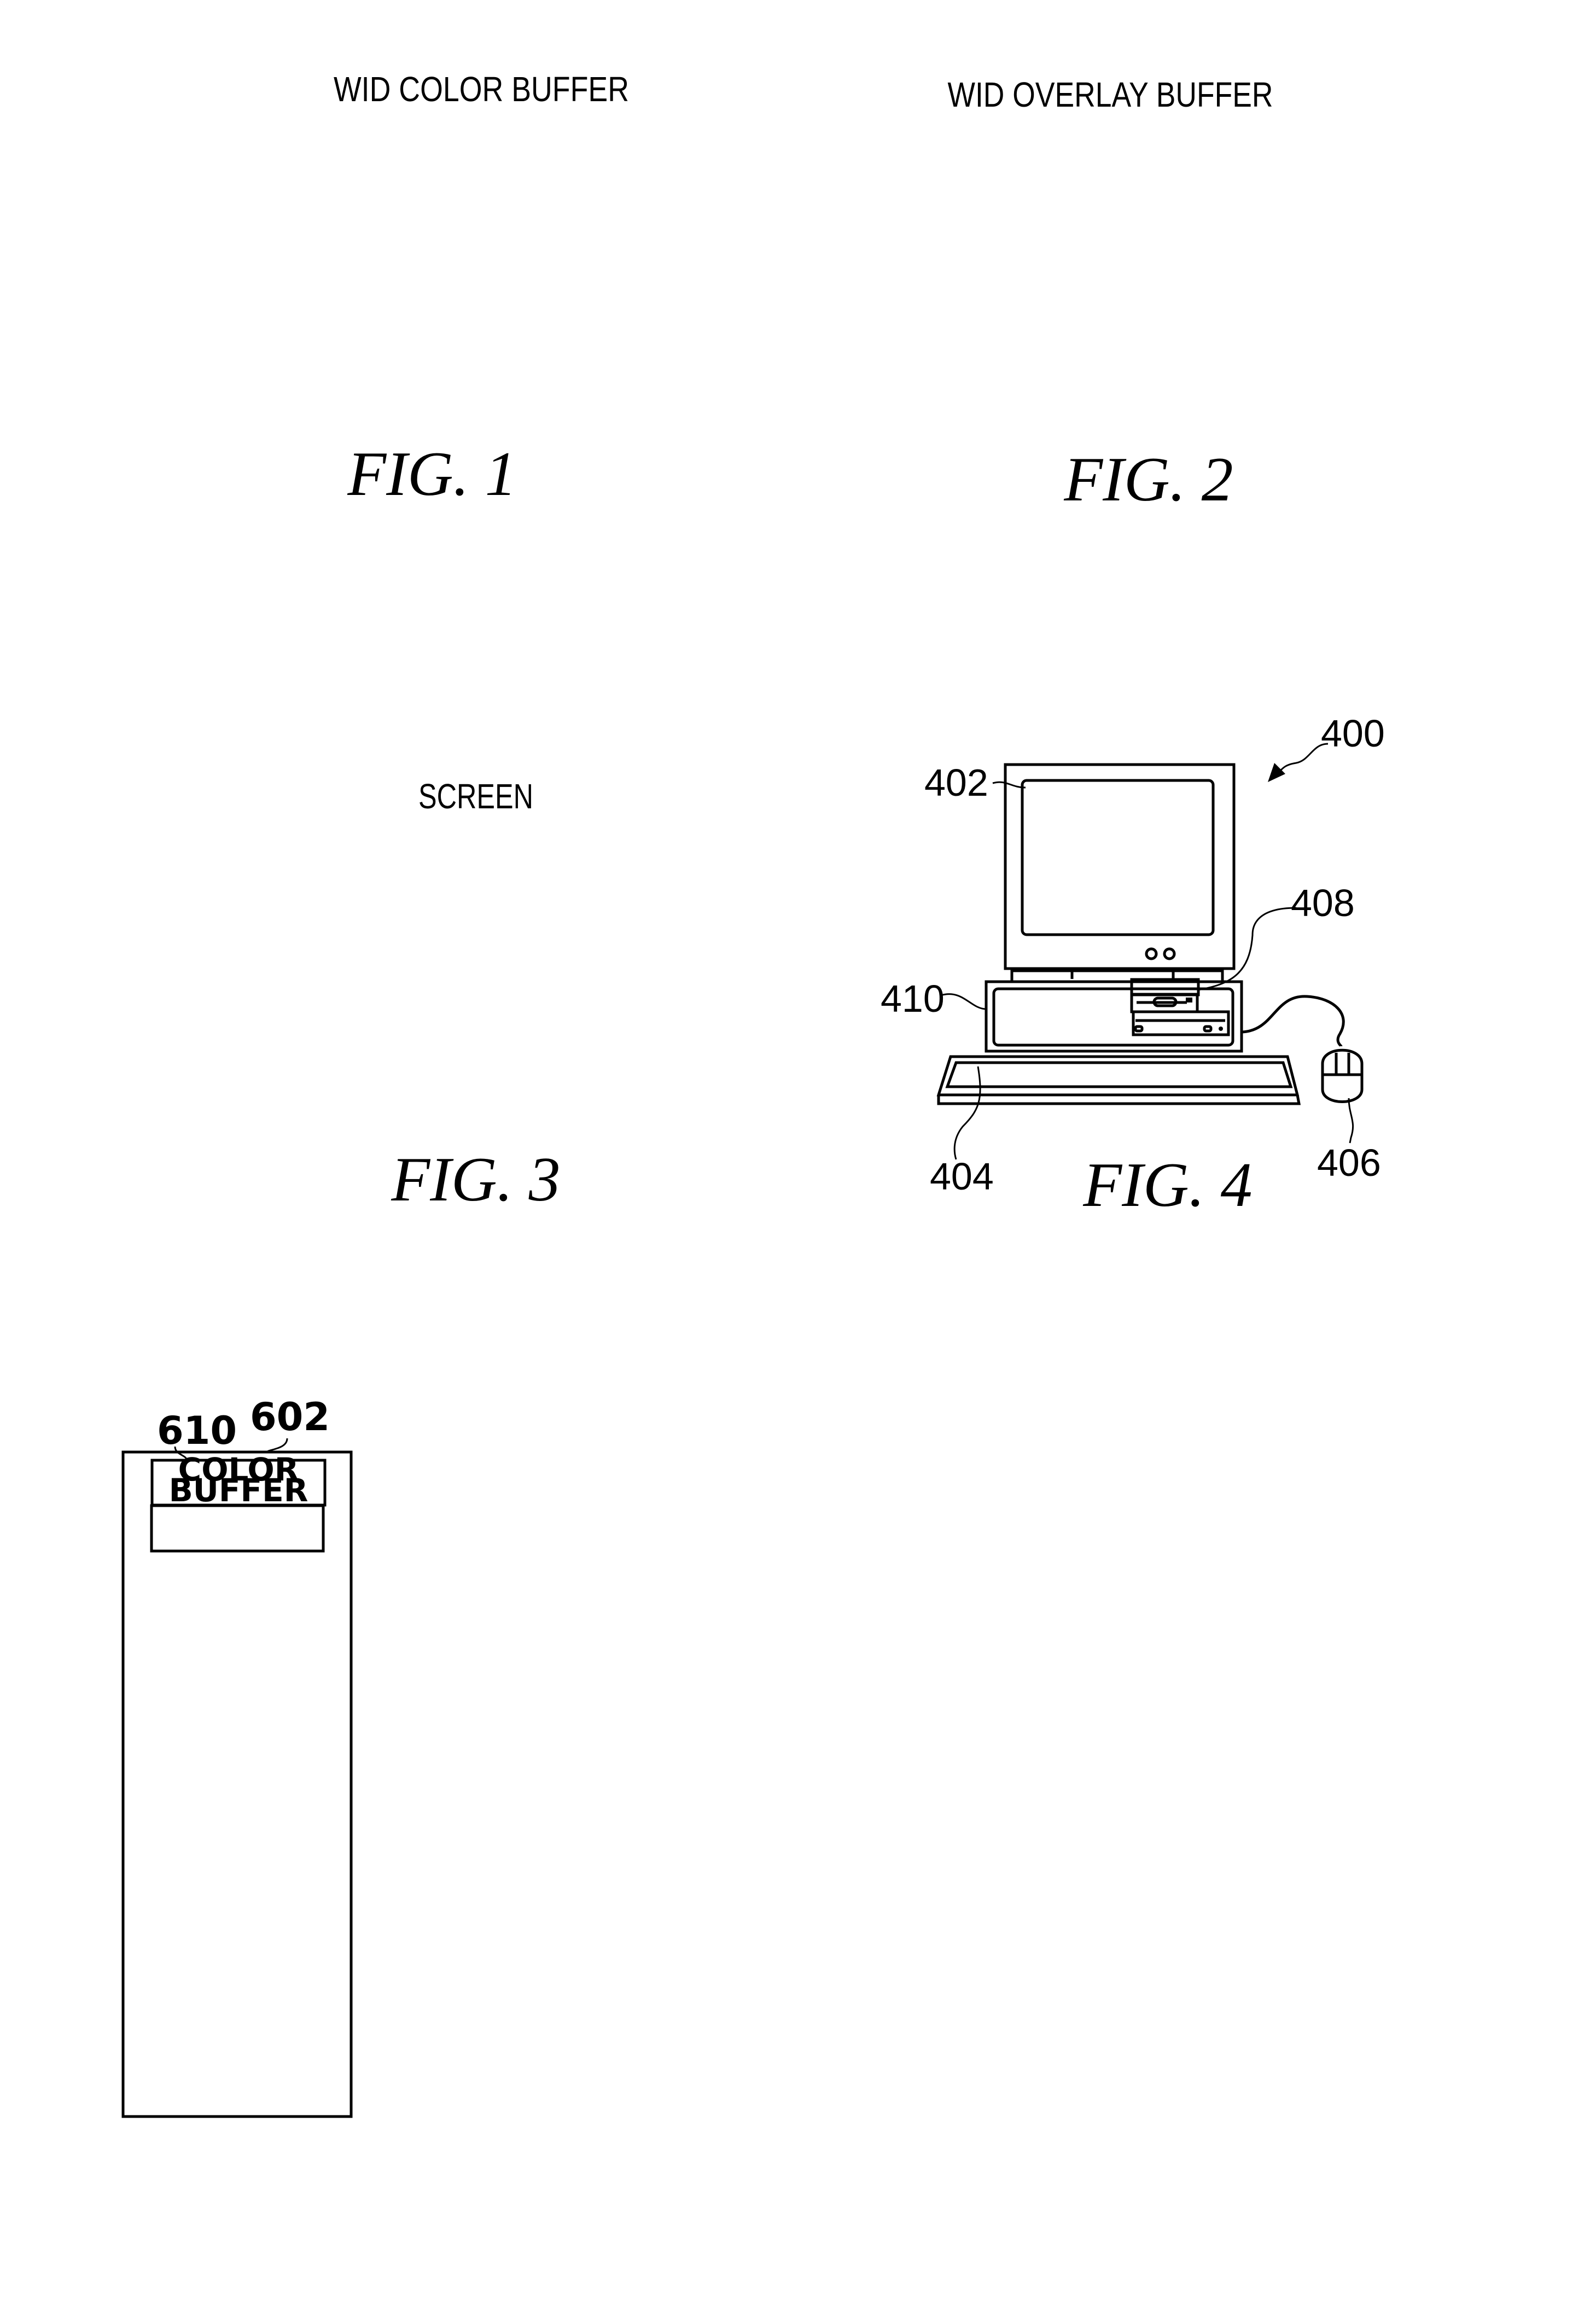 The width and height of the screenshot is (1596, 2297). Describe the element at coordinates (1349, 1162) in the screenshot. I see `ref-406: 406` at that location.